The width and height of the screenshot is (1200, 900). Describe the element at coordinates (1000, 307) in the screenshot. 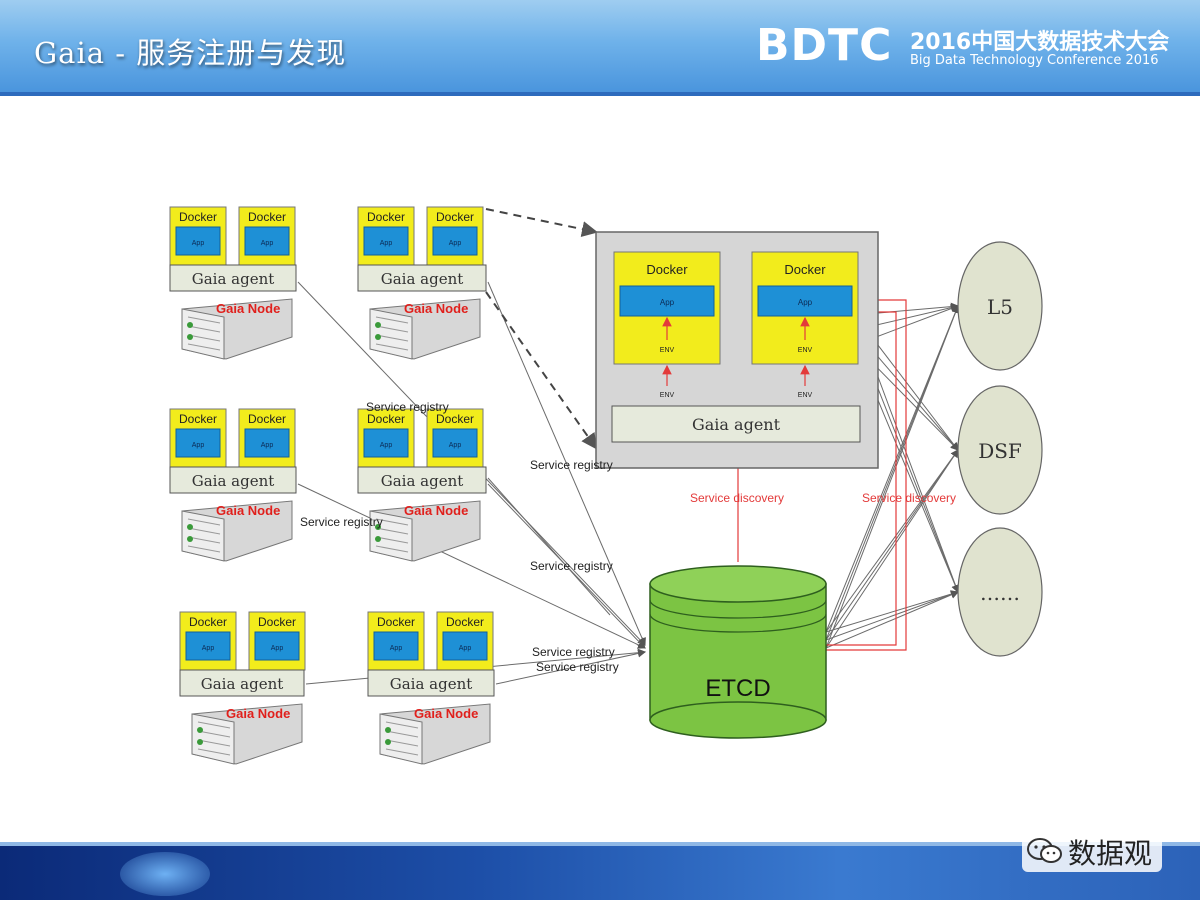

I see `consumer-label: L5` at that location.